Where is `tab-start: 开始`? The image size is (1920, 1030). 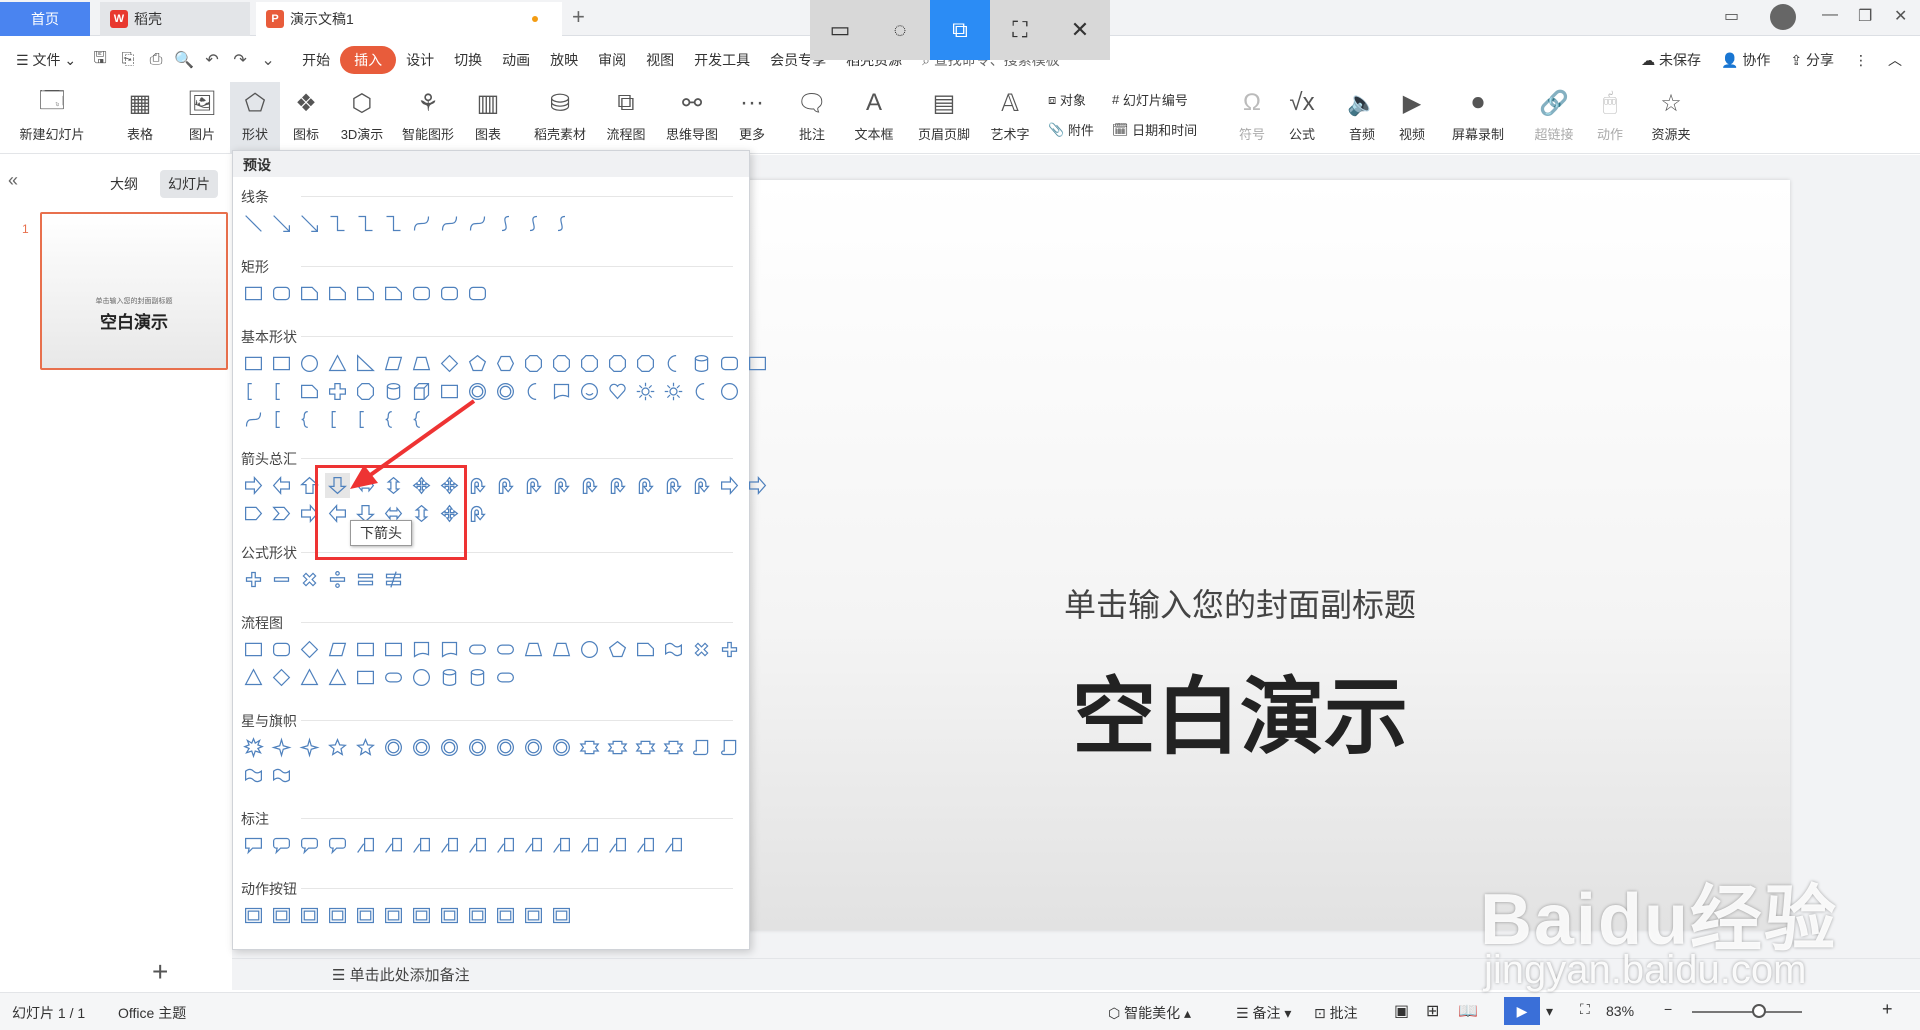 tab-start: 开始 is located at coordinates (316, 60).